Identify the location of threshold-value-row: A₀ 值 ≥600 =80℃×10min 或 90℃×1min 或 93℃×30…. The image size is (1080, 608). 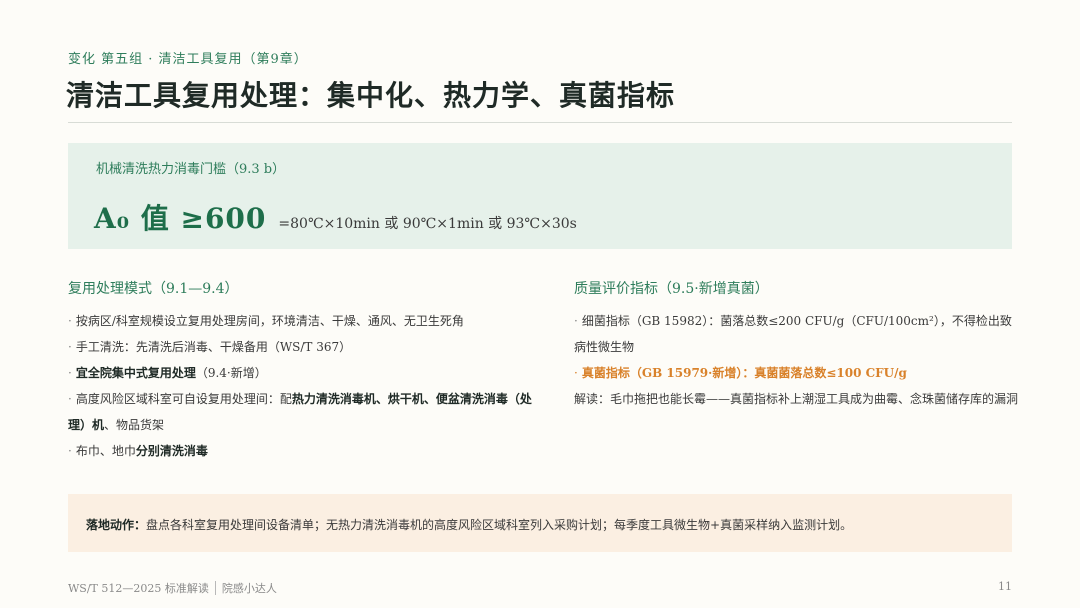
(335, 217).